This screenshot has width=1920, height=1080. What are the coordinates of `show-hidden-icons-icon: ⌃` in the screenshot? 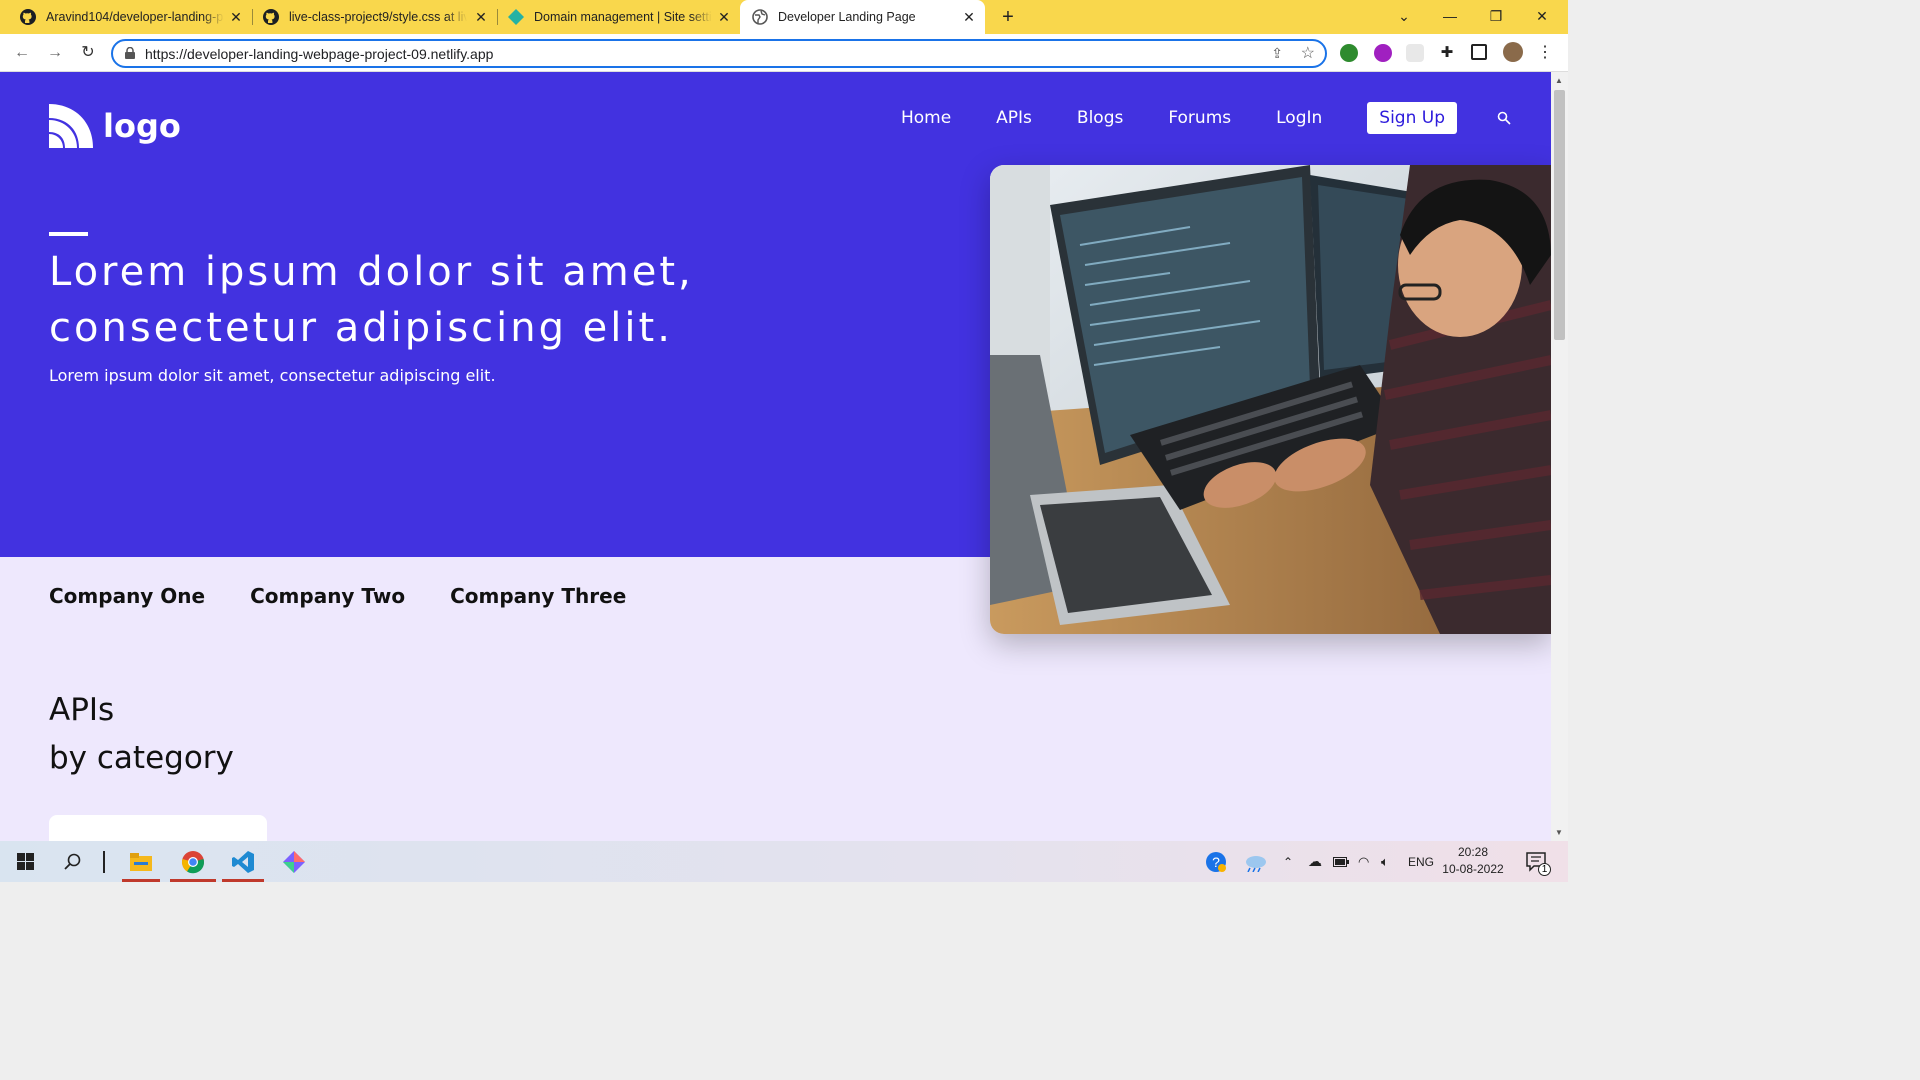 It's located at (1288, 861).